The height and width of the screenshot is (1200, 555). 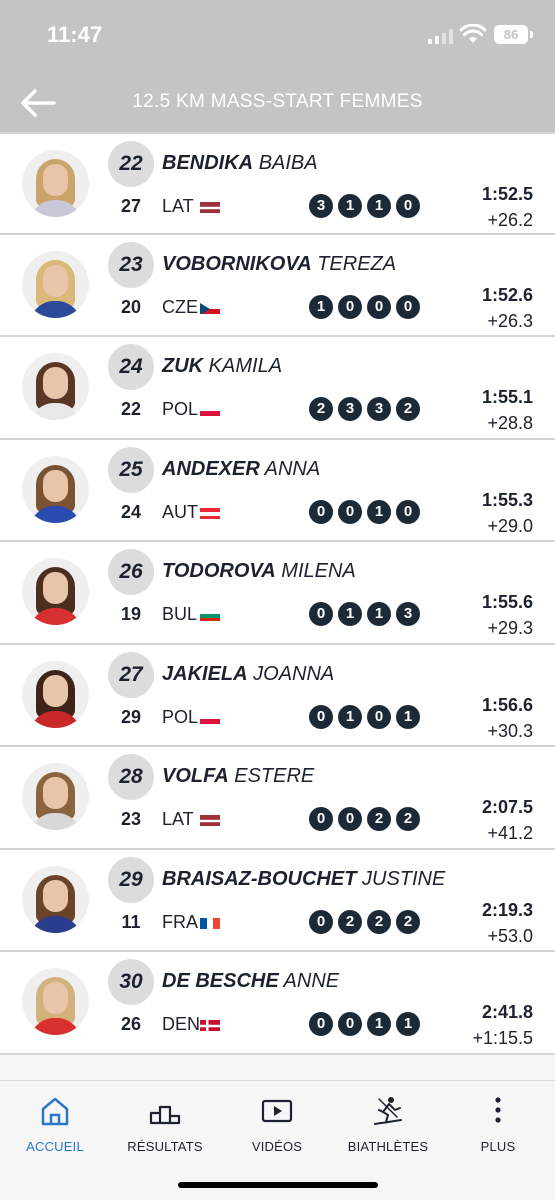 I want to click on video-icon, so click(x=277, y=1111).